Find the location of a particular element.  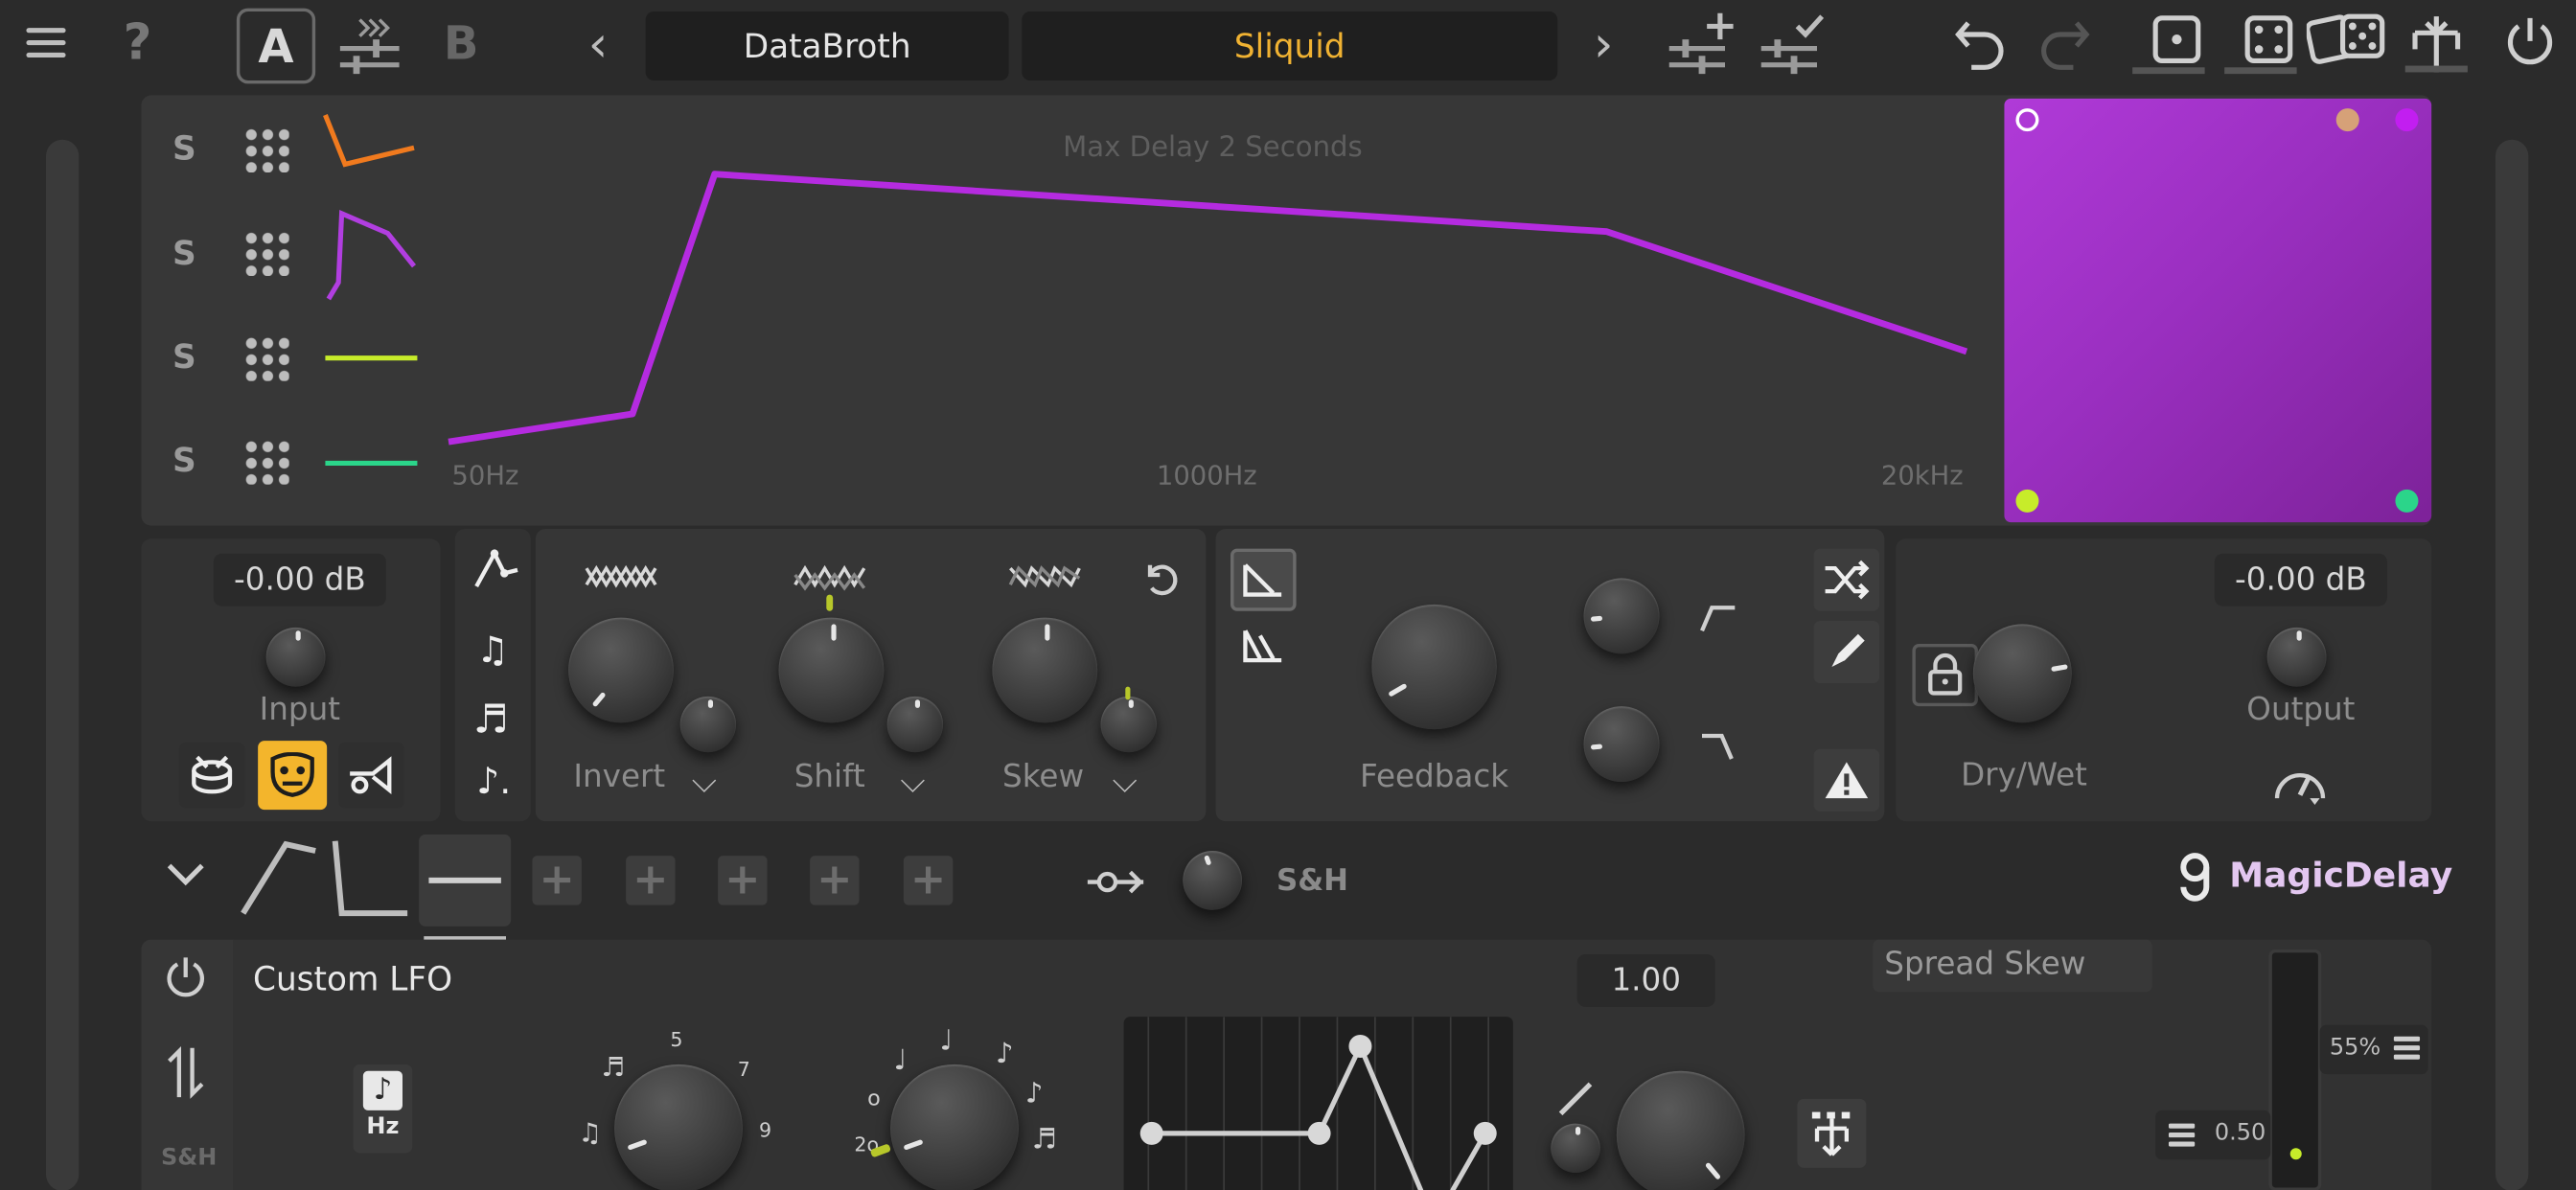

preset-bank-selector: DataBroth is located at coordinates (827, 46).